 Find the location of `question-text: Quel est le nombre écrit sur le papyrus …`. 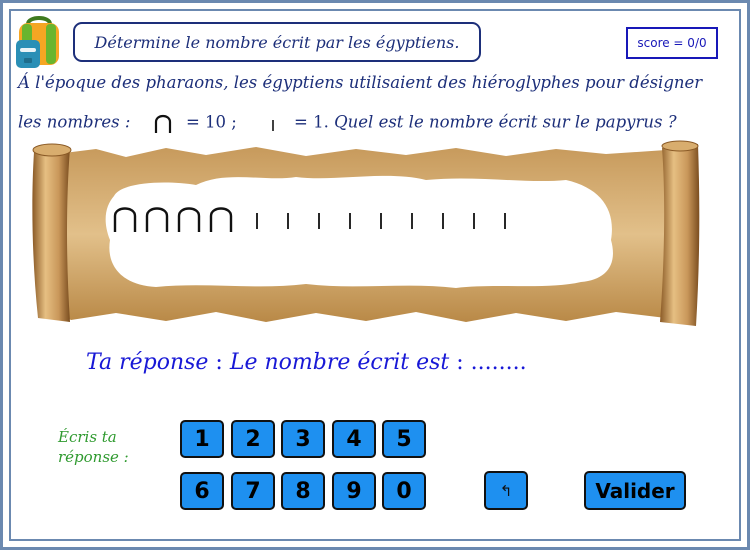

question-text: Quel est le nombre écrit sur le papyrus … is located at coordinates (505, 122).